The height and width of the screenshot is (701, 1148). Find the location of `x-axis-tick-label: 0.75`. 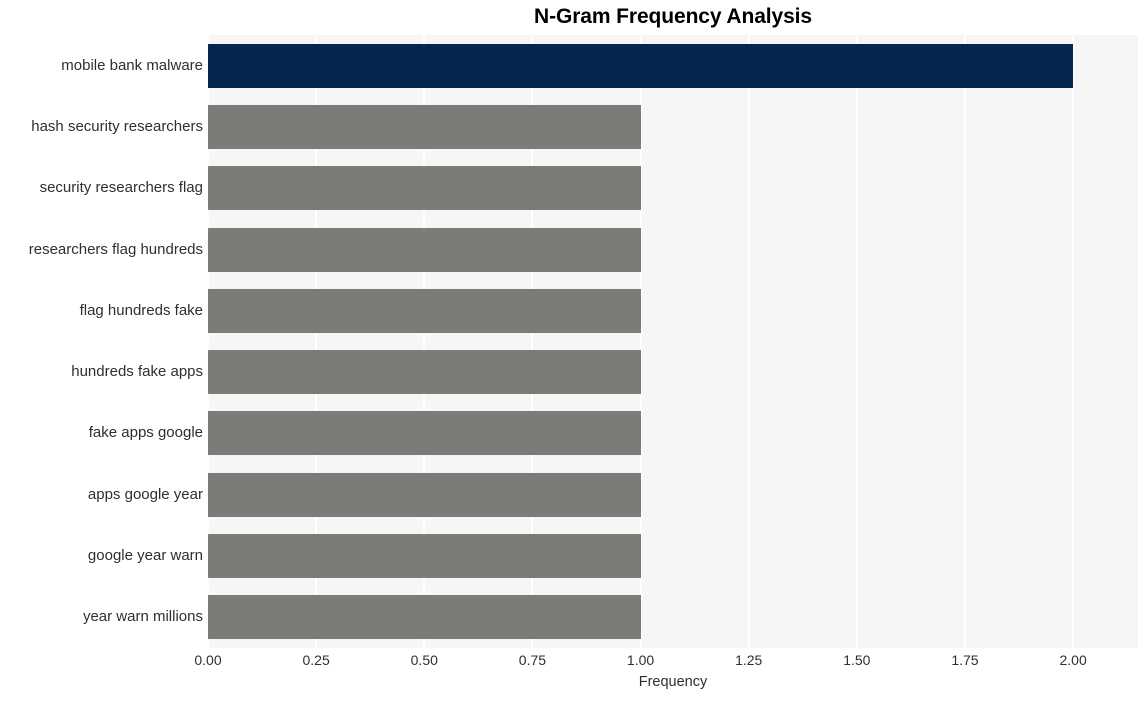

x-axis-tick-label: 0.75 is located at coordinates (532, 660).